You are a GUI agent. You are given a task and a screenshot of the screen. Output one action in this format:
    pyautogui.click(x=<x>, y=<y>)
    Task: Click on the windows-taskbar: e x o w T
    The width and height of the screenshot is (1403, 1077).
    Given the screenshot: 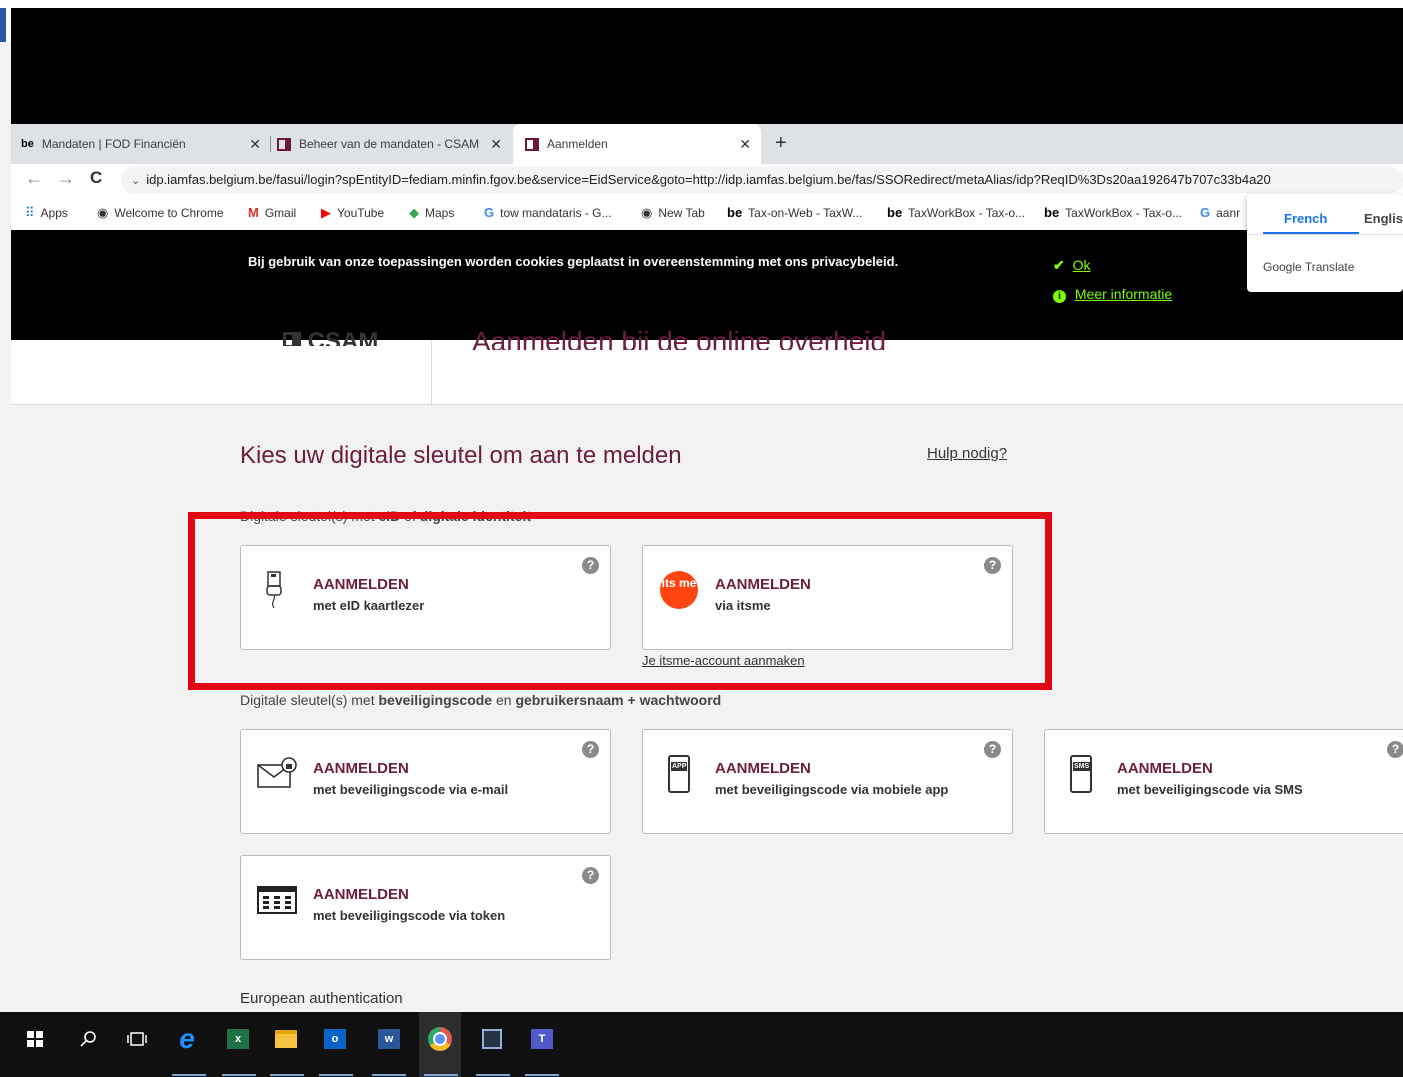 What is the action you would take?
    pyautogui.click(x=701, y=1044)
    